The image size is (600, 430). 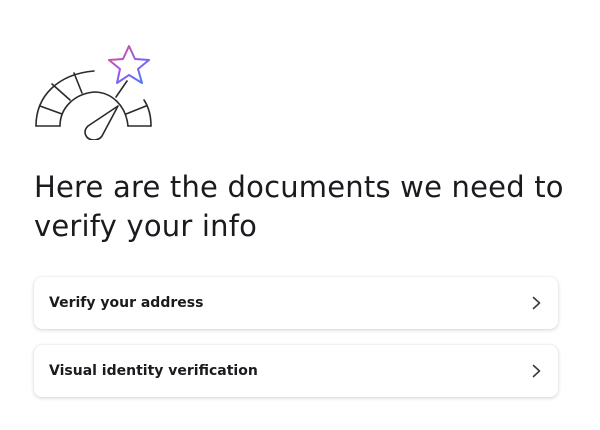 What do you see at coordinates (296, 371) in the screenshot?
I see `visual-identity-verification-item: Visual identity verification` at bounding box center [296, 371].